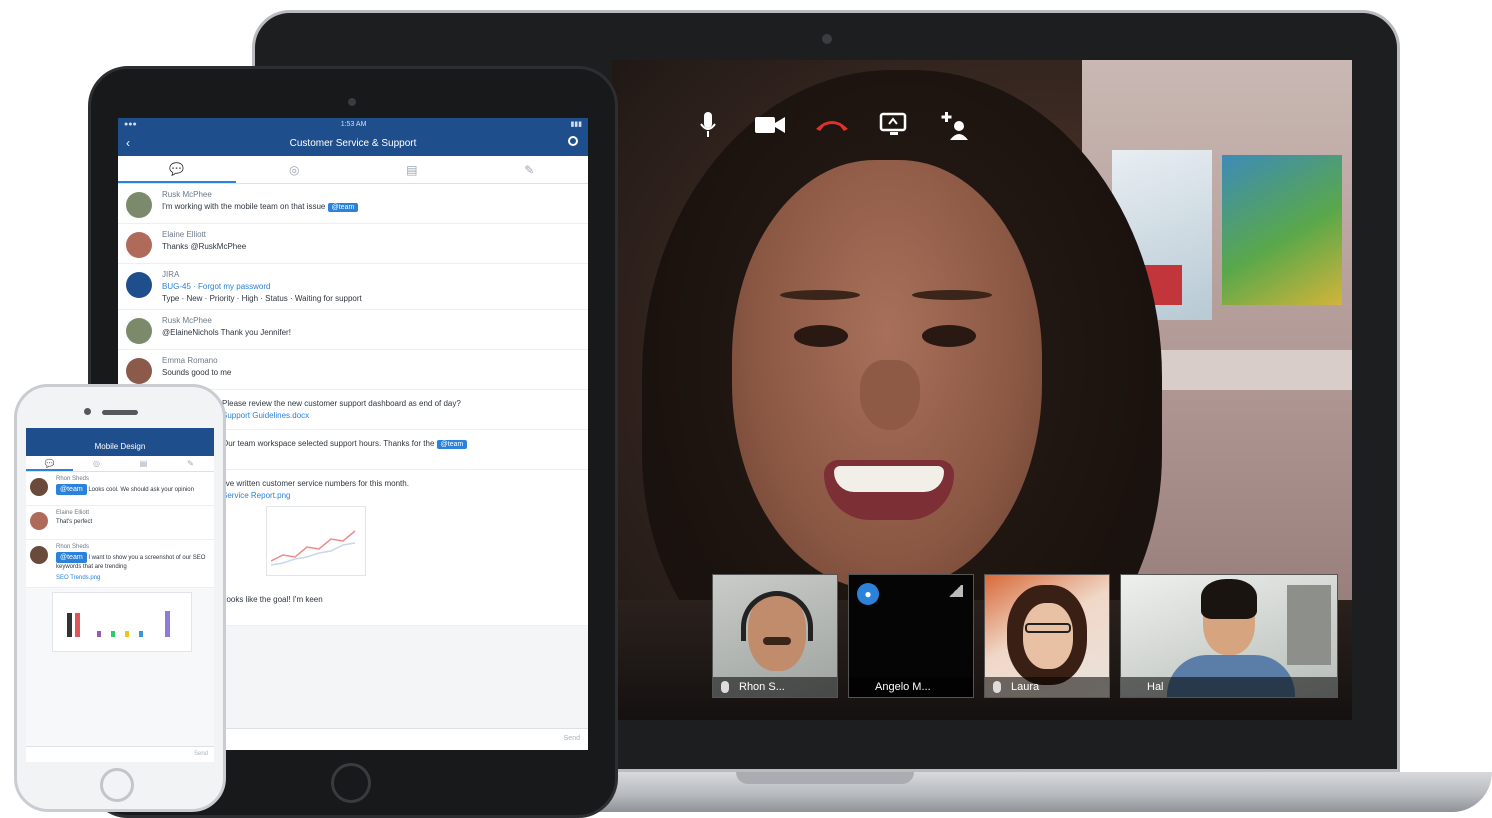 This screenshot has height=818, width=1492. I want to click on call-controls, so click(832, 125).